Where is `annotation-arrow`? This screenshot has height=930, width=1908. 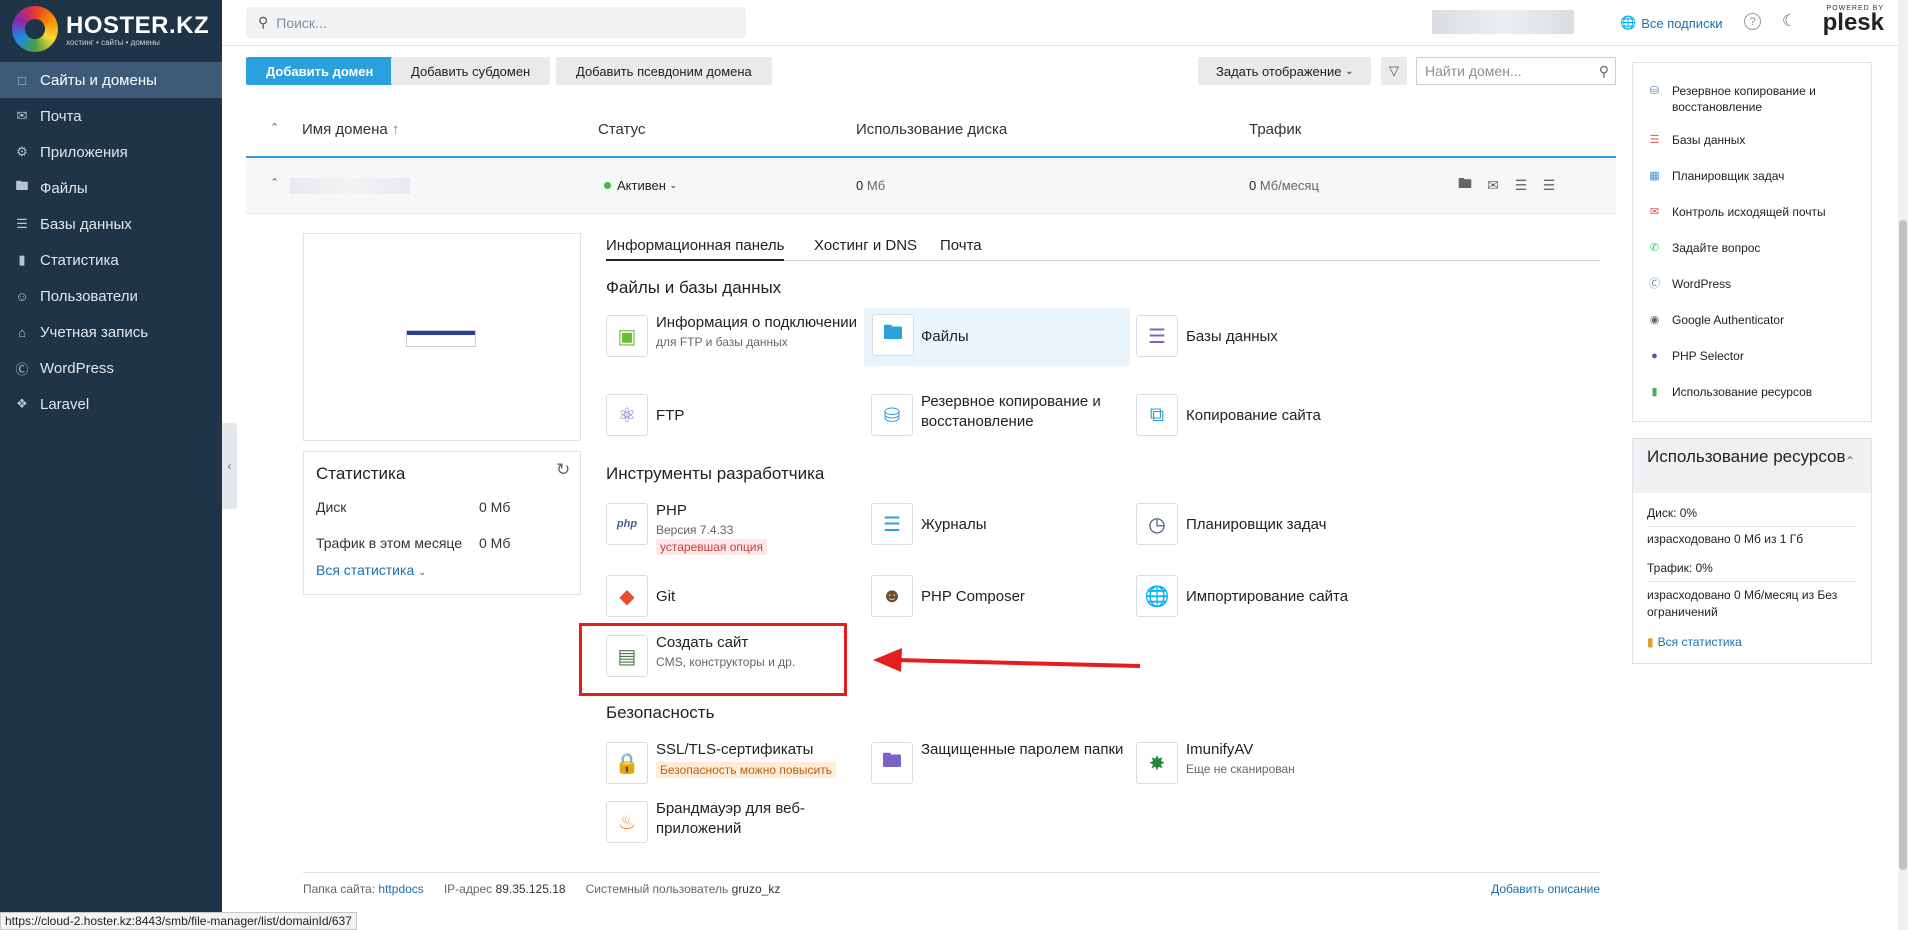
annotation-arrow is located at coordinates (1007, 660).